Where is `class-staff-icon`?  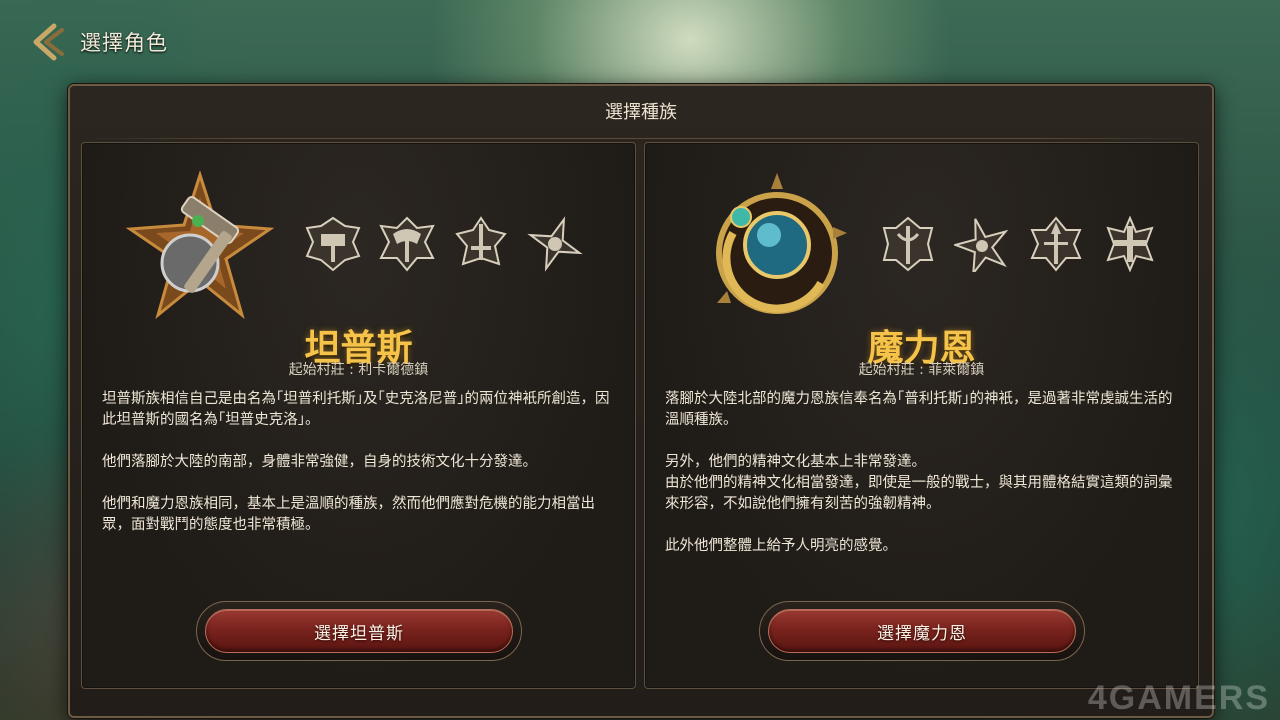 class-staff-icon is located at coordinates (908, 244).